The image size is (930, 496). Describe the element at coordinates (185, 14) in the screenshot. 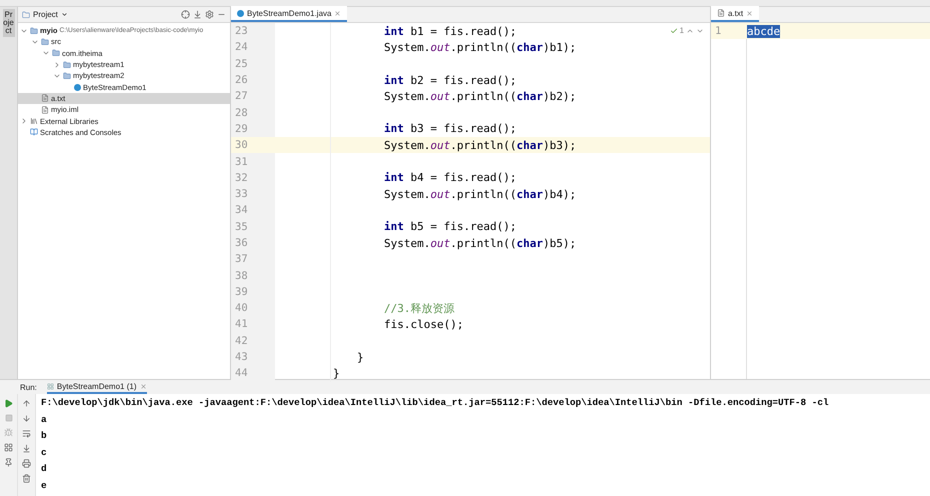

I see `crosshair-icon` at that location.